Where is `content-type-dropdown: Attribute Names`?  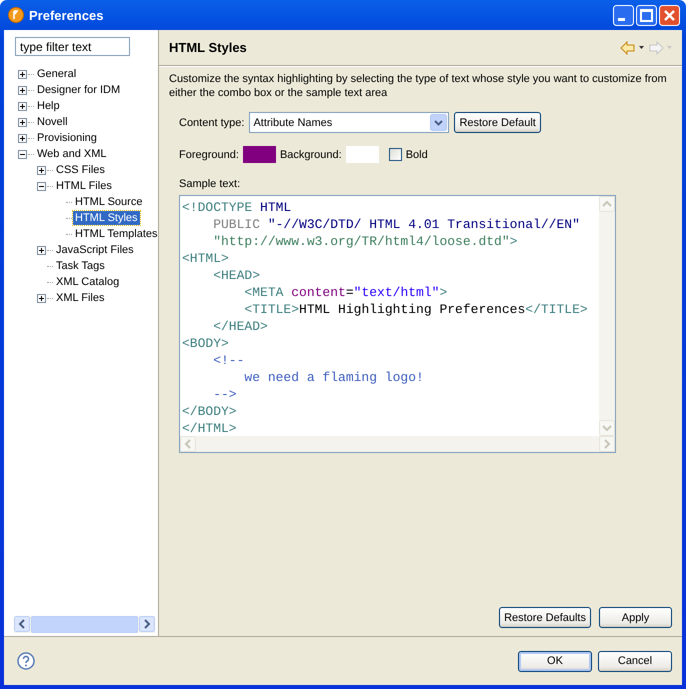 content-type-dropdown: Attribute Names is located at coordinates (349, 122).